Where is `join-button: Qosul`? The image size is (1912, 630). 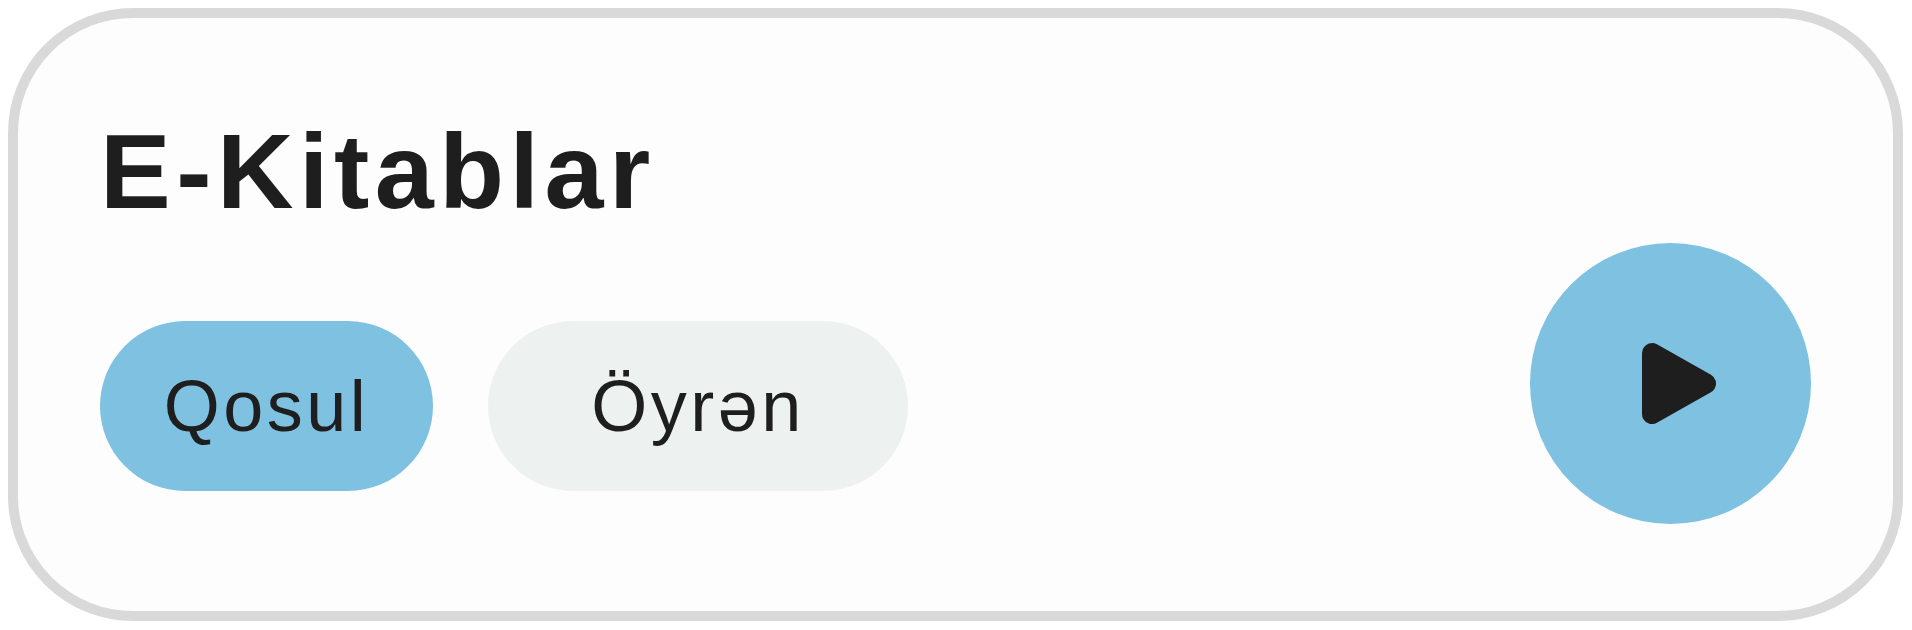 join-button: Qosul is located at coordinates (266, 406).